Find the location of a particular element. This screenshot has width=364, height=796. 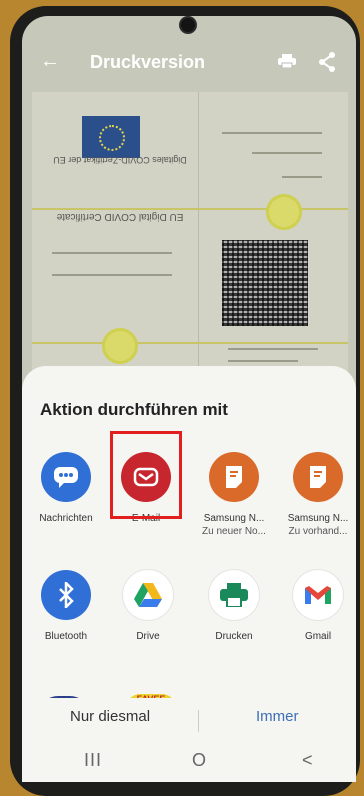

arrow-left-icon: ← is located at coordinates (50, 61).